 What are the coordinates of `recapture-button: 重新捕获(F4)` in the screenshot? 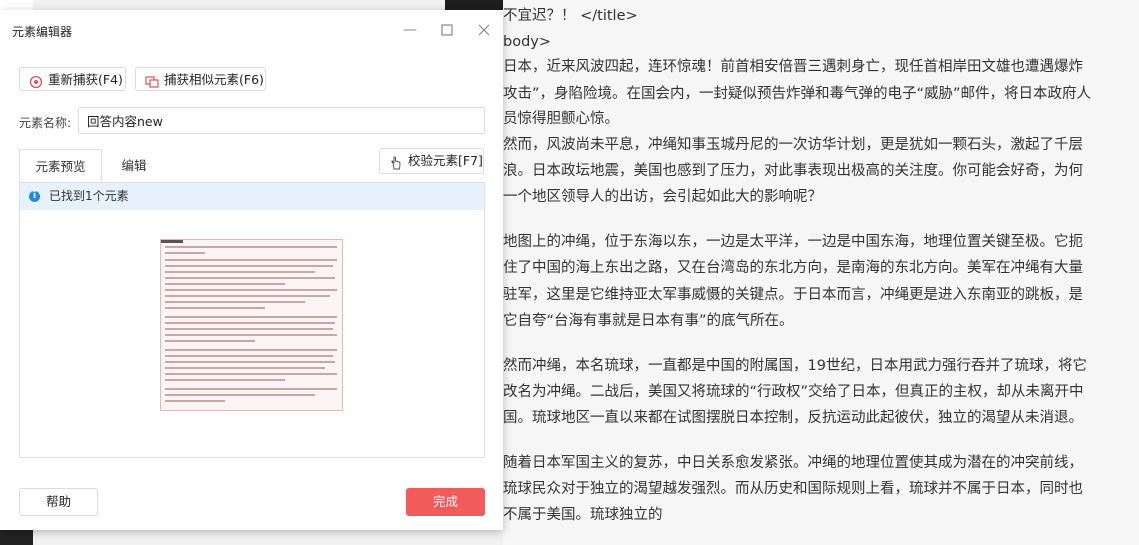 It's located at (72, 79).